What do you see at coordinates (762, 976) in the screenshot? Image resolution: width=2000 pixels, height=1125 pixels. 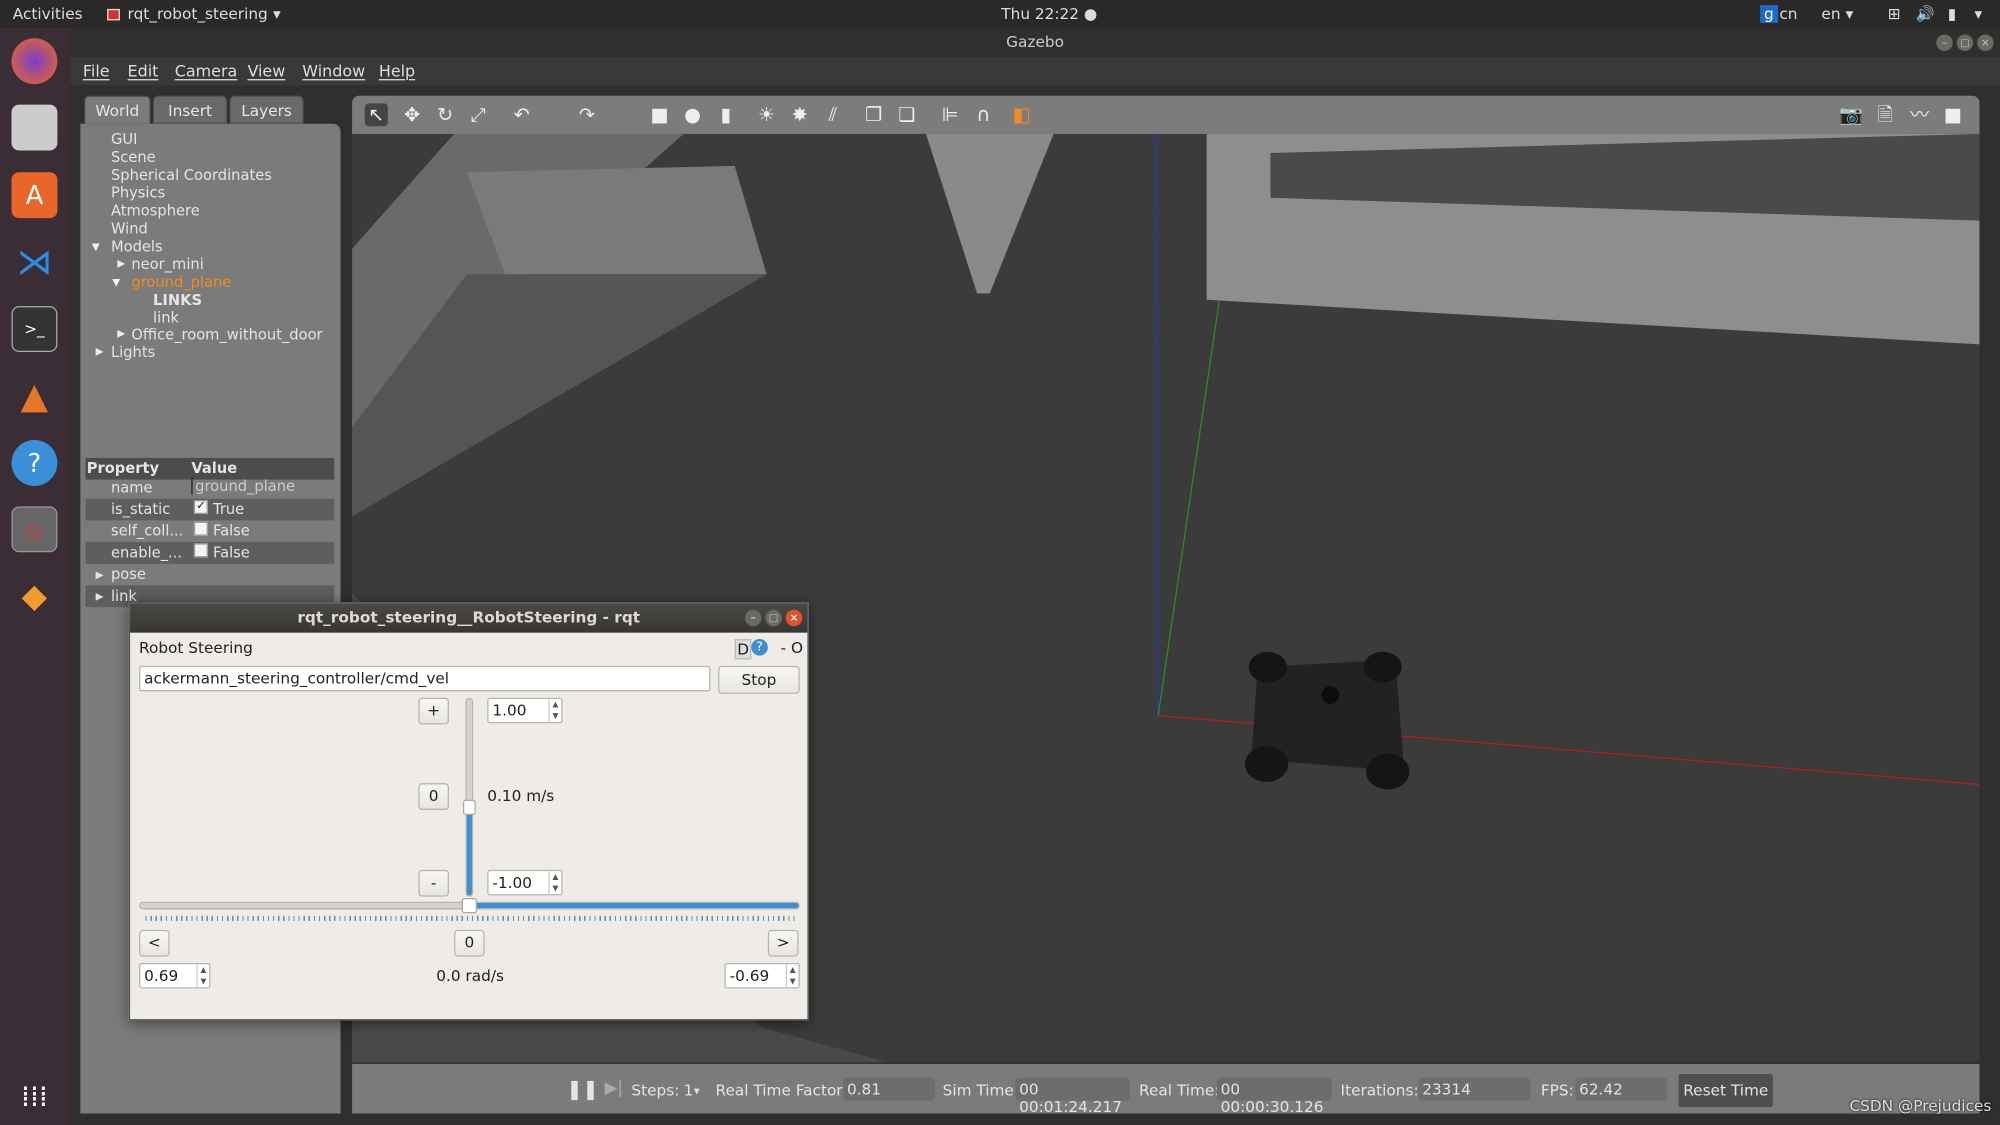 I see `angular-min-spinbox: -0.69 ▲ ▼` at bounding box center [762, 976].